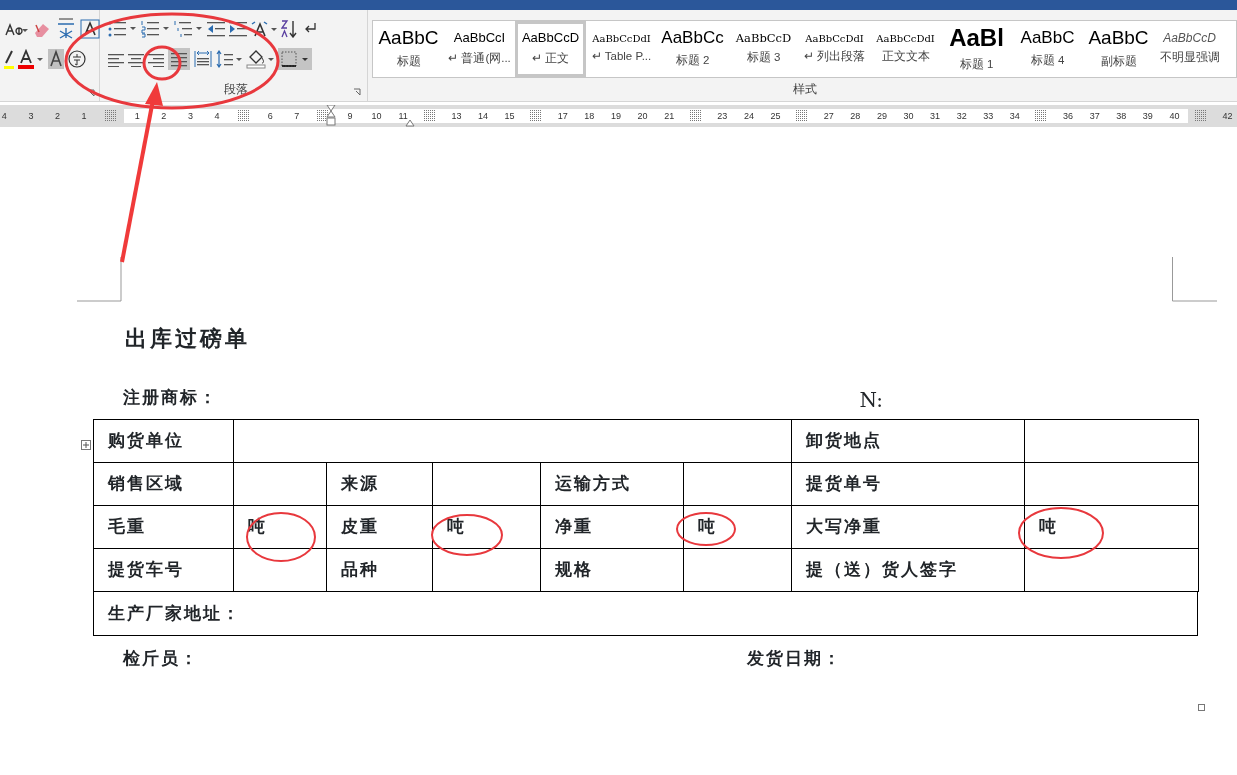 Image resolution: width=1237 pixels, height=775 pixels. What do you see at coordinates (612, 527) in the screenshot?
I see `table-cell: 净重` at bounding box center [612, 527].